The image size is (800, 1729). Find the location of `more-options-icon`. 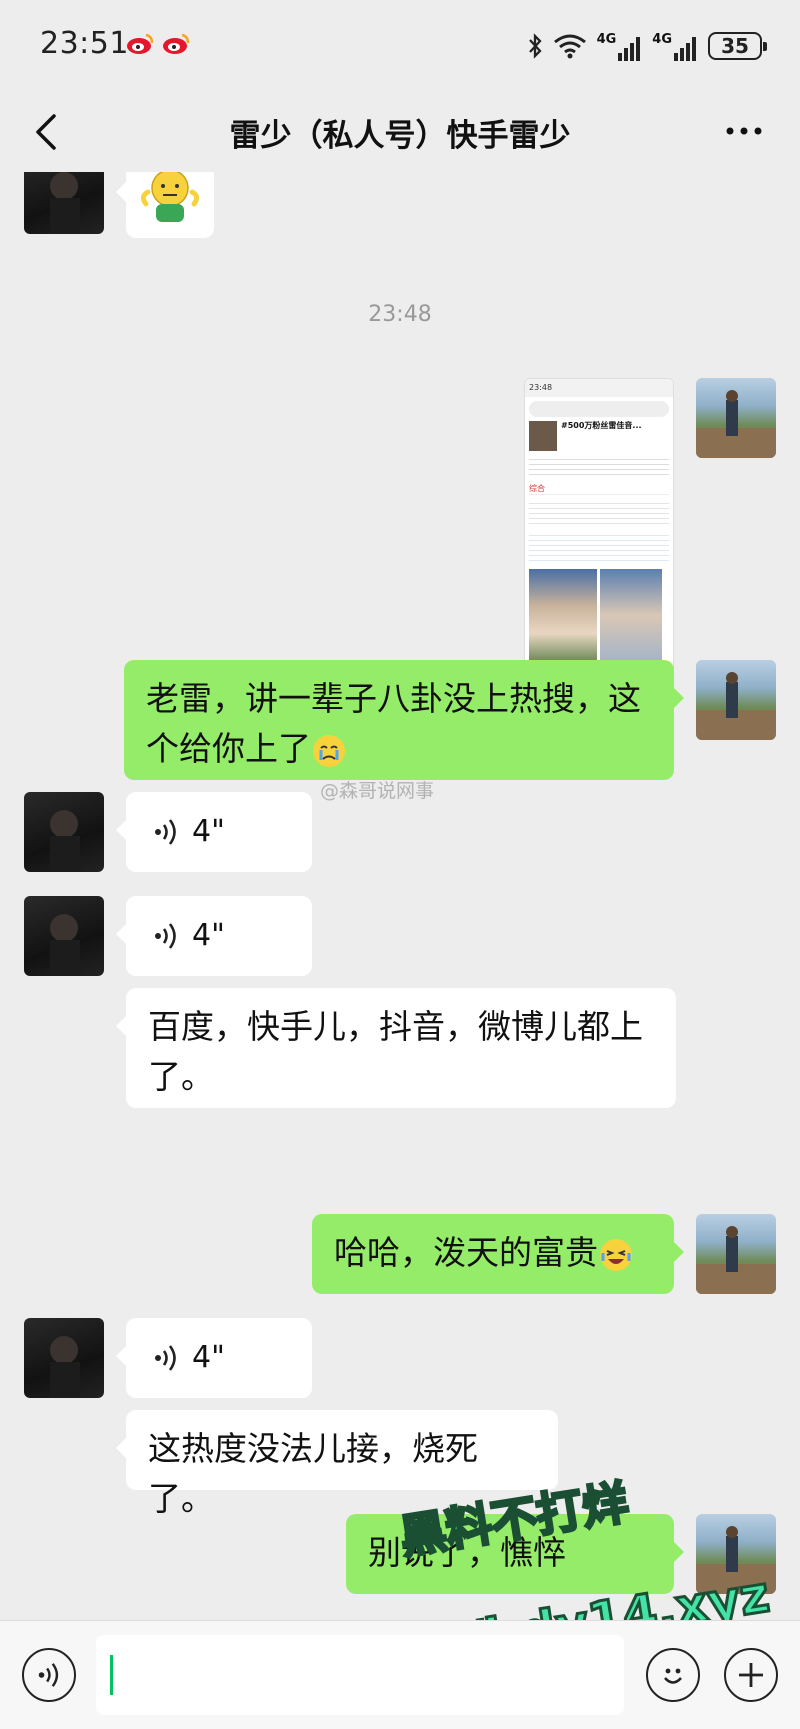

more-options-icon is located at coordinates (744, 131).